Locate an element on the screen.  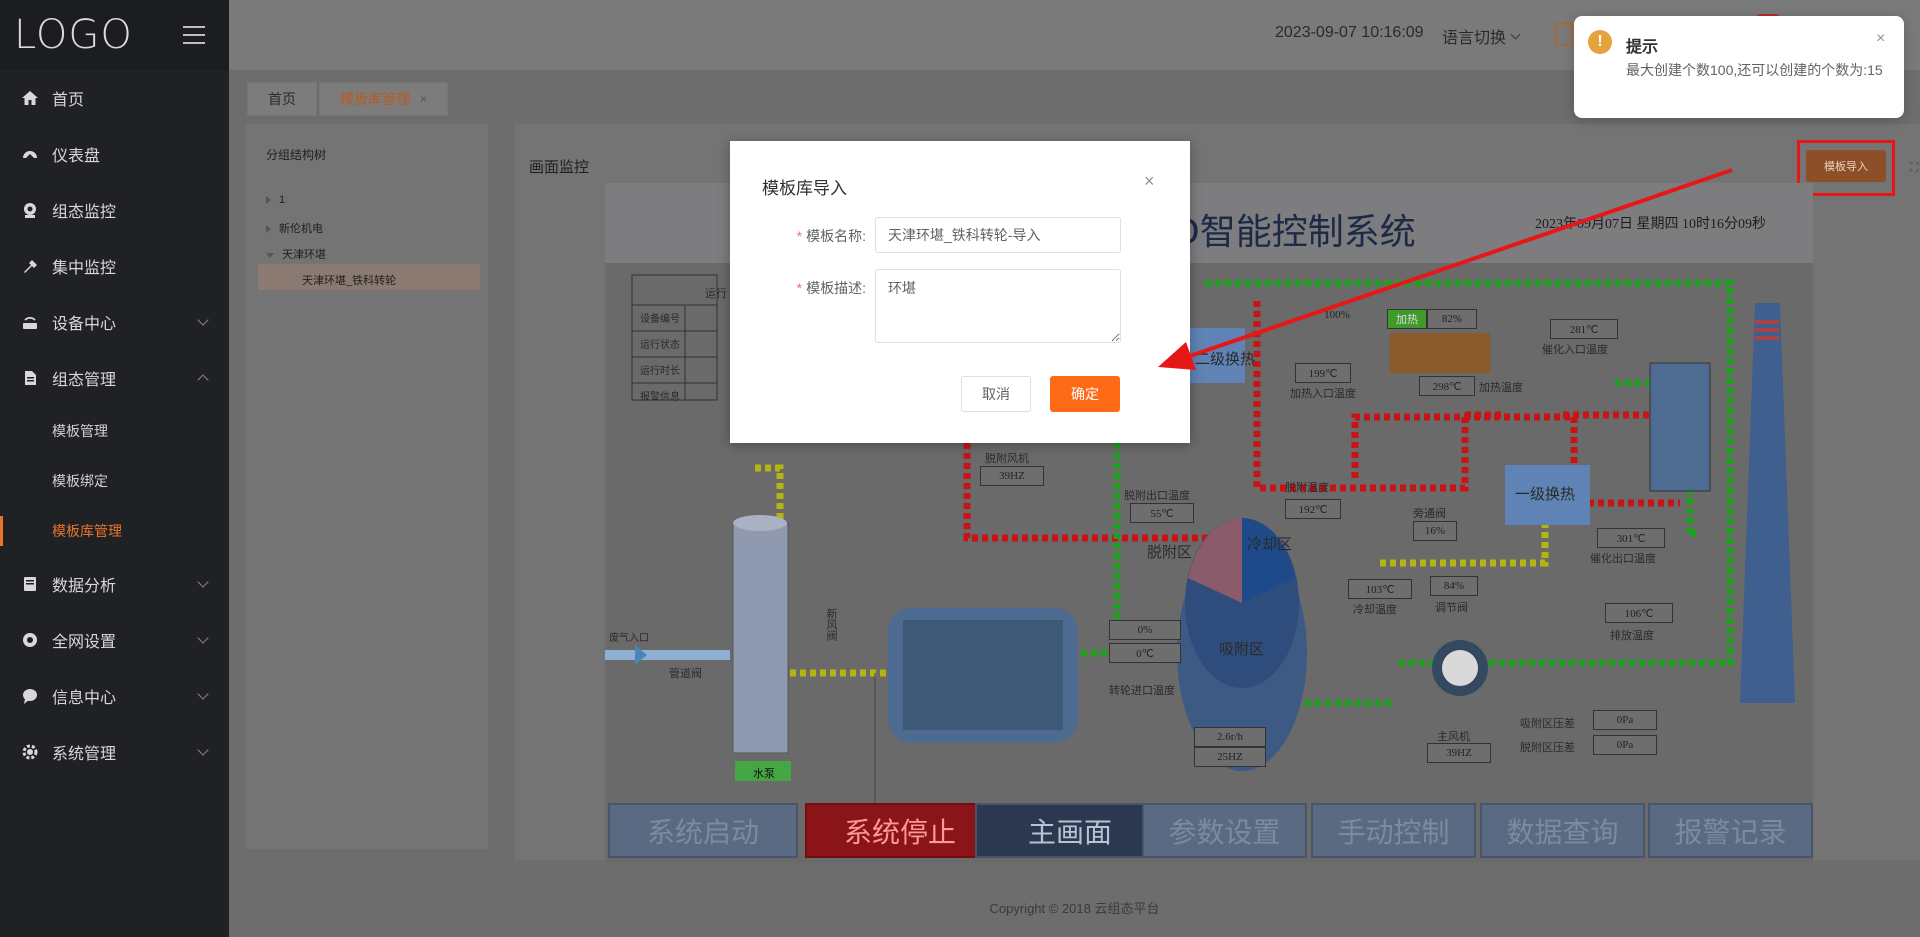
label-wheel-in-temp: 转轮进口温度 is located at coordinates (1142, 691).